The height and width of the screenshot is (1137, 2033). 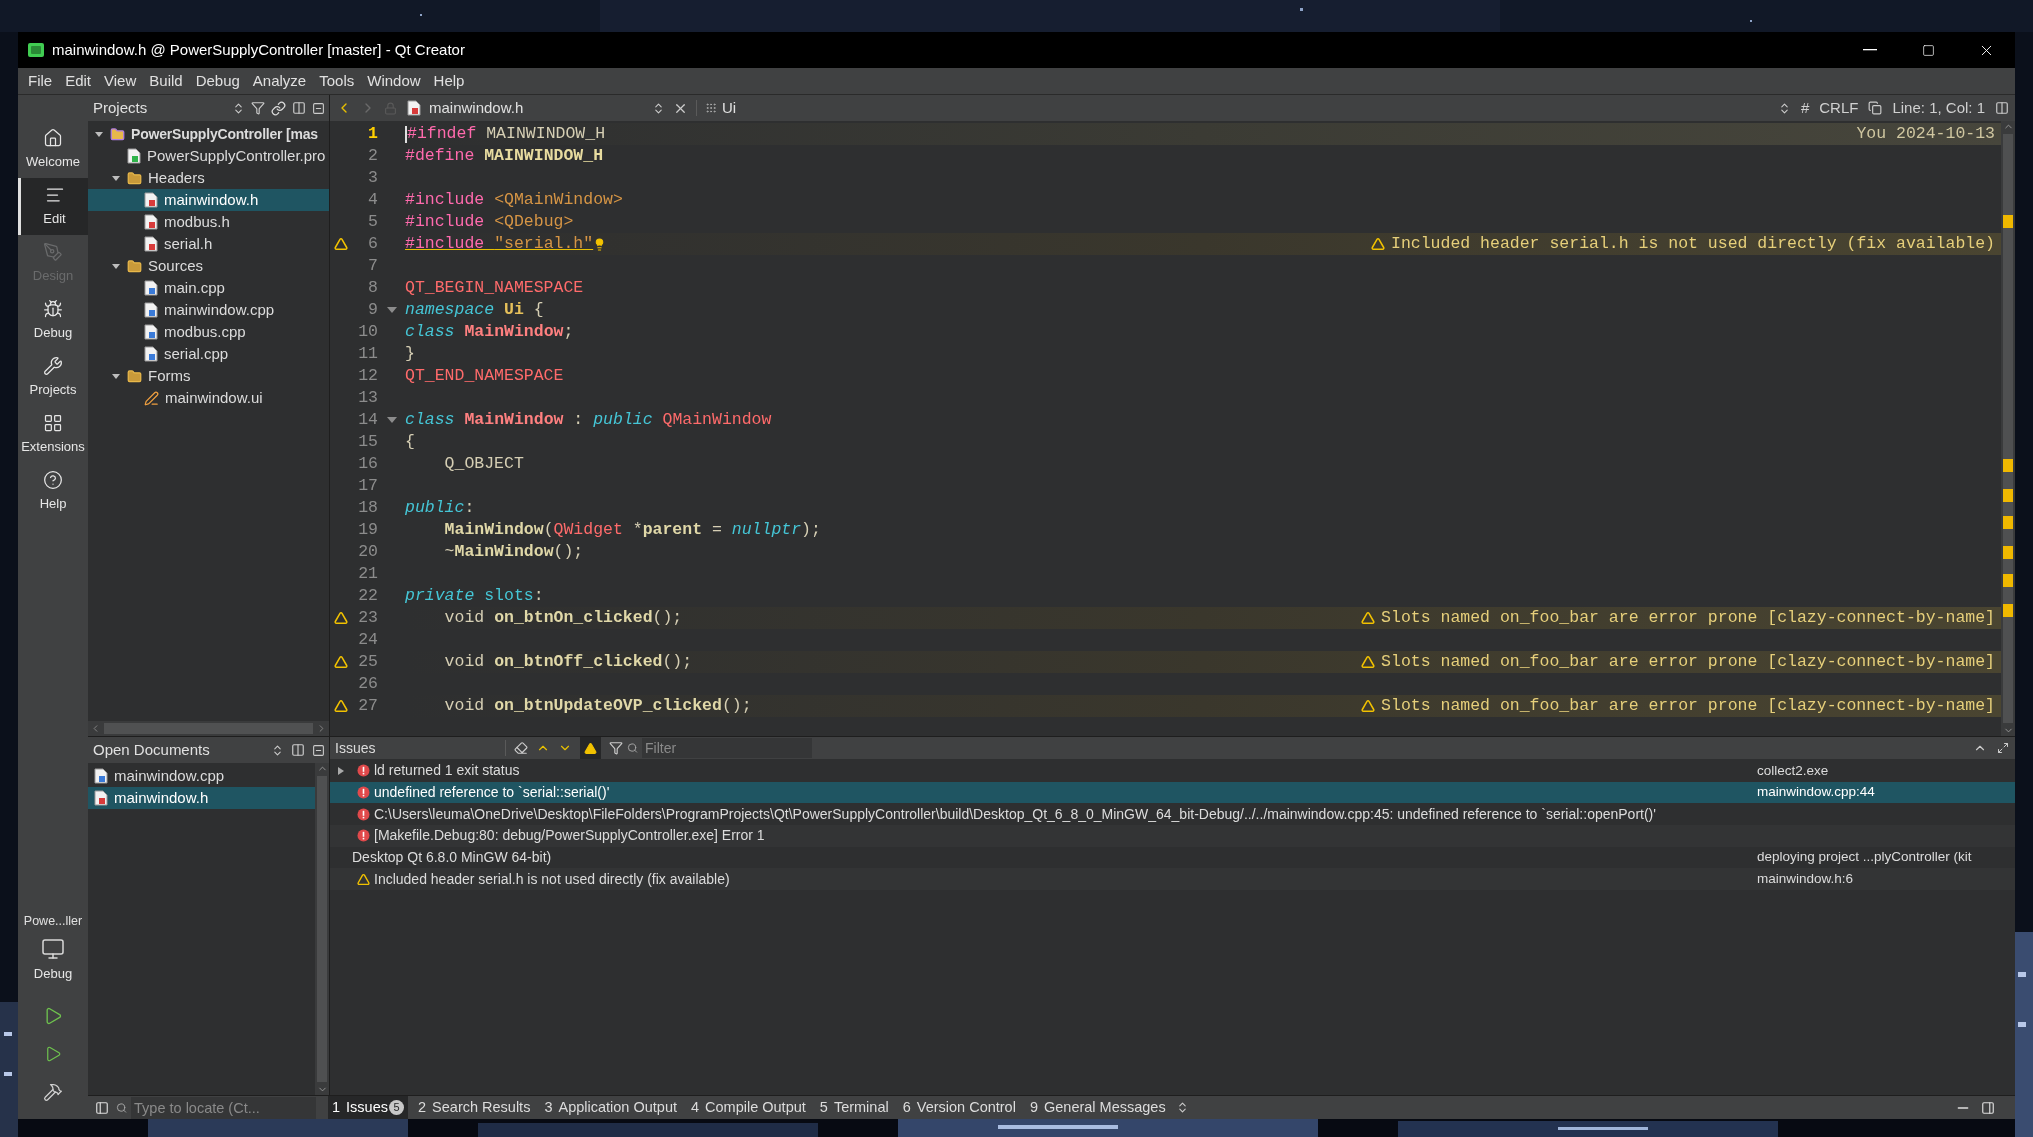 What do you see at coordinates (1172, 879) in the screenshot?
I see `issue-row: Included header serial.h is not used directly (fix available) mainwindow.h:6` at bounding box center [1172, 879].